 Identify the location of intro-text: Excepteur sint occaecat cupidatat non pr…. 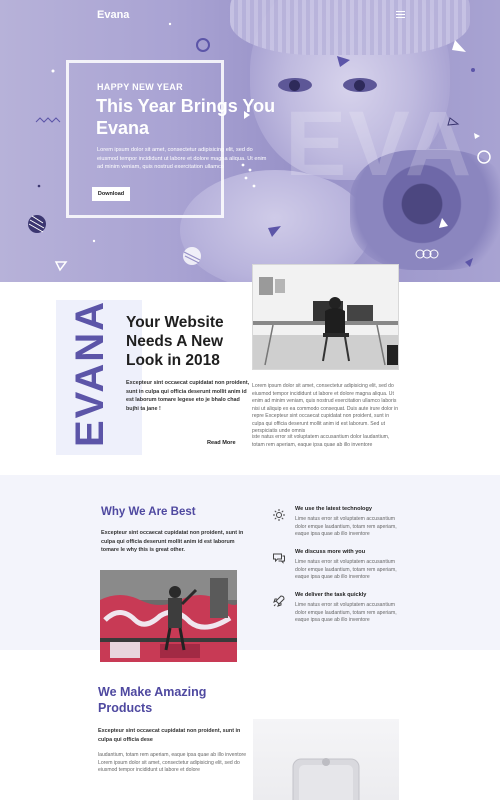
(188, 396).